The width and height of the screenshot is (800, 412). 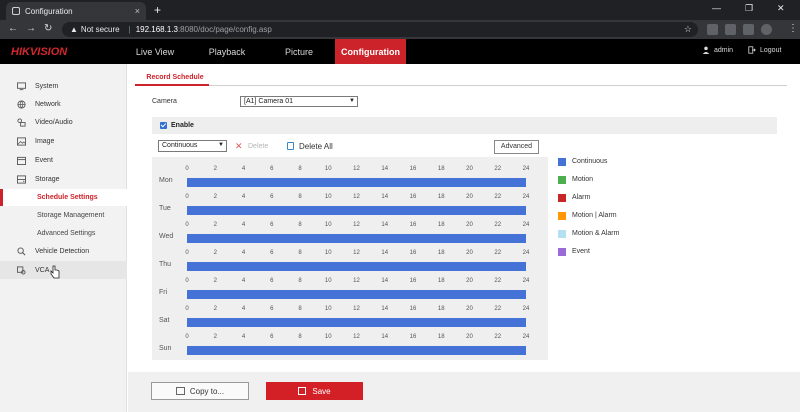 What do you see at coordinates (63, 122) in the screenshot?
I see `sidebar-item-video-audio: Video/Audio` at bounding box center [63, 122].